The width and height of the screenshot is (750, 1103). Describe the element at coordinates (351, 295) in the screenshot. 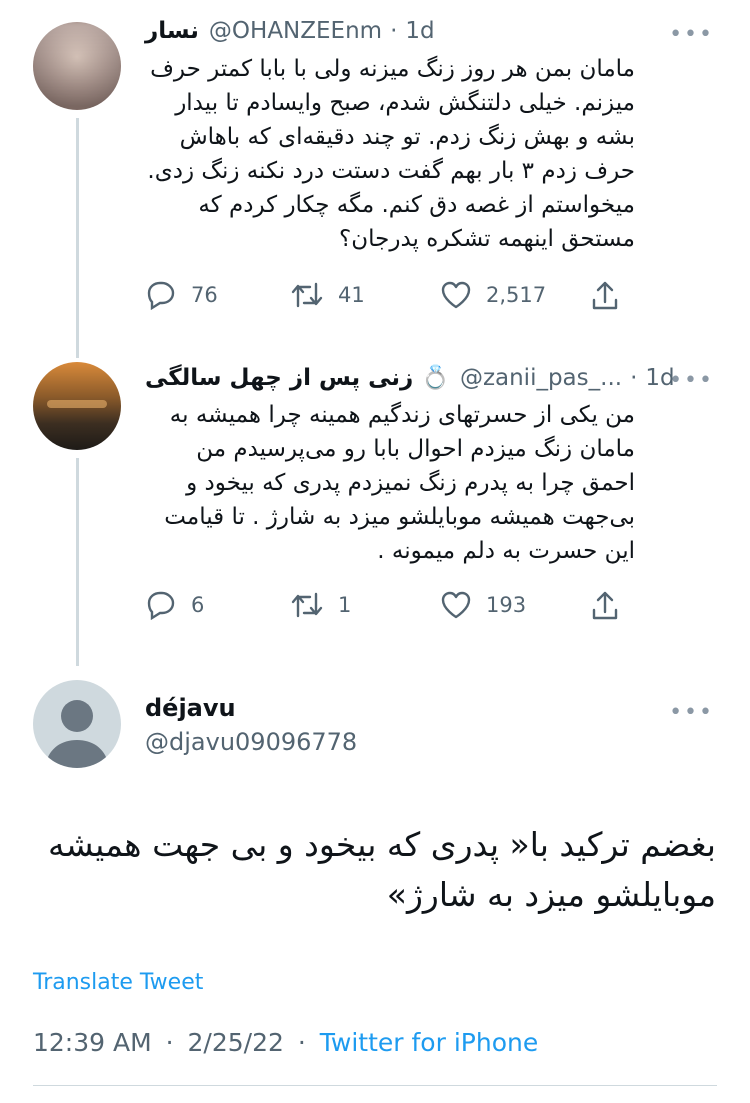

I see `retweet-count: 41` at that location.